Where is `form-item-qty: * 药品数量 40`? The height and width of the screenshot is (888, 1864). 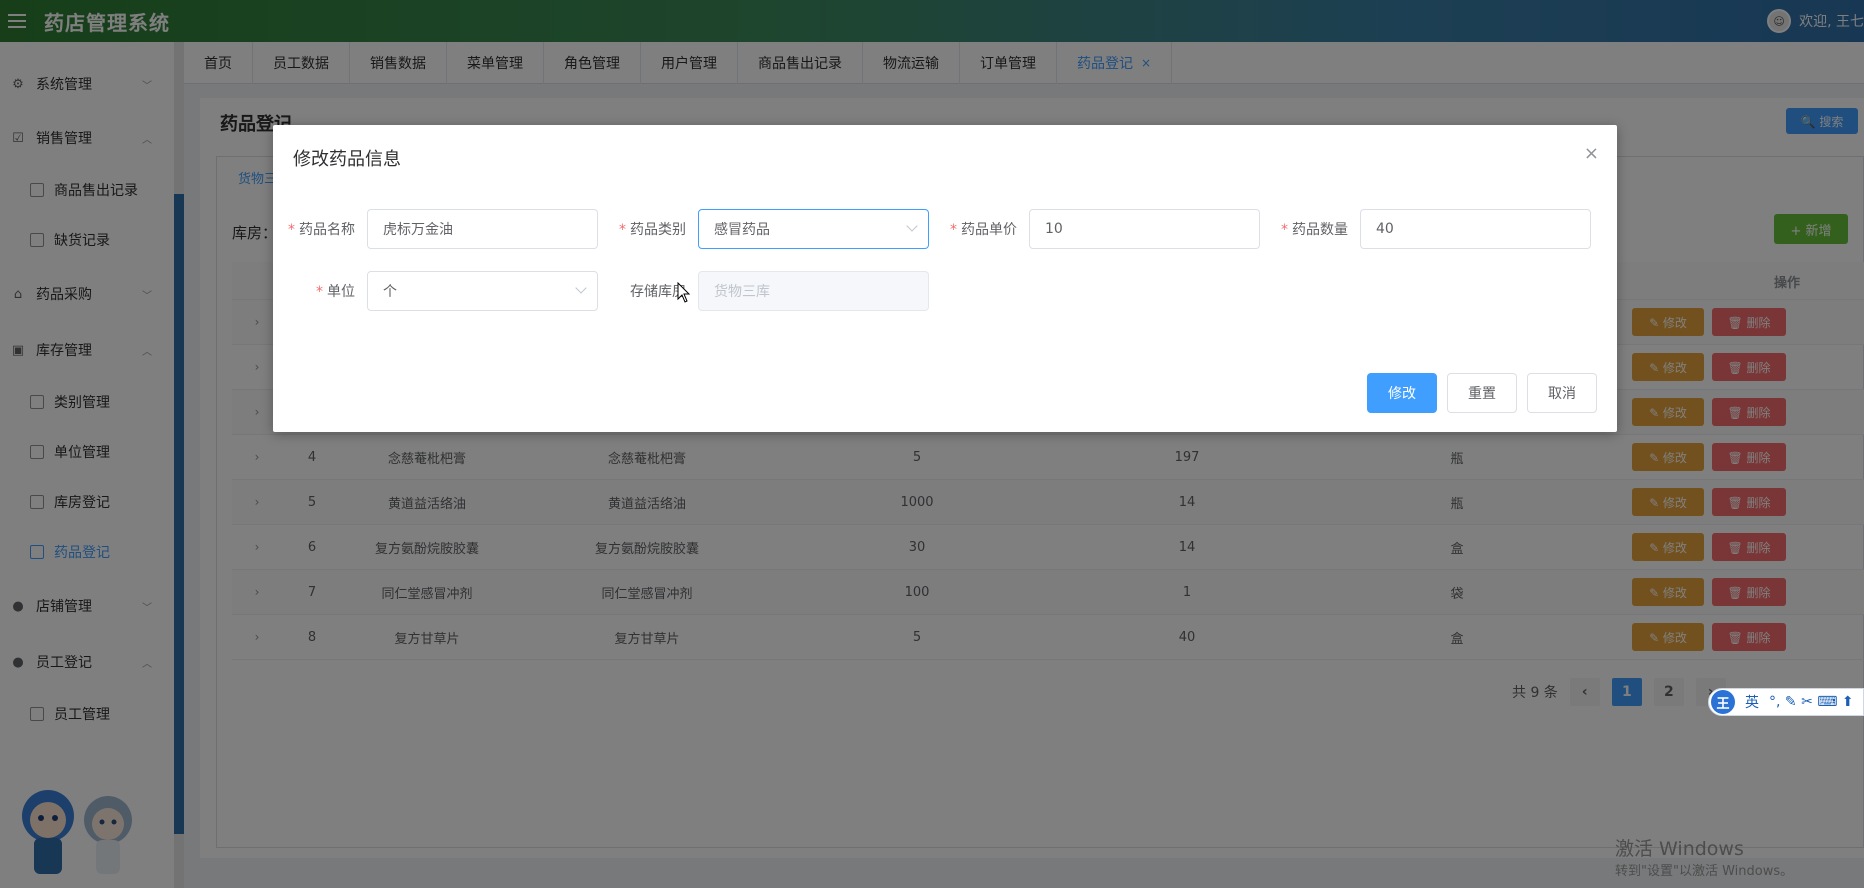 form-item-qty: * 药品数量 40 is located at coordinates (1435, 229).